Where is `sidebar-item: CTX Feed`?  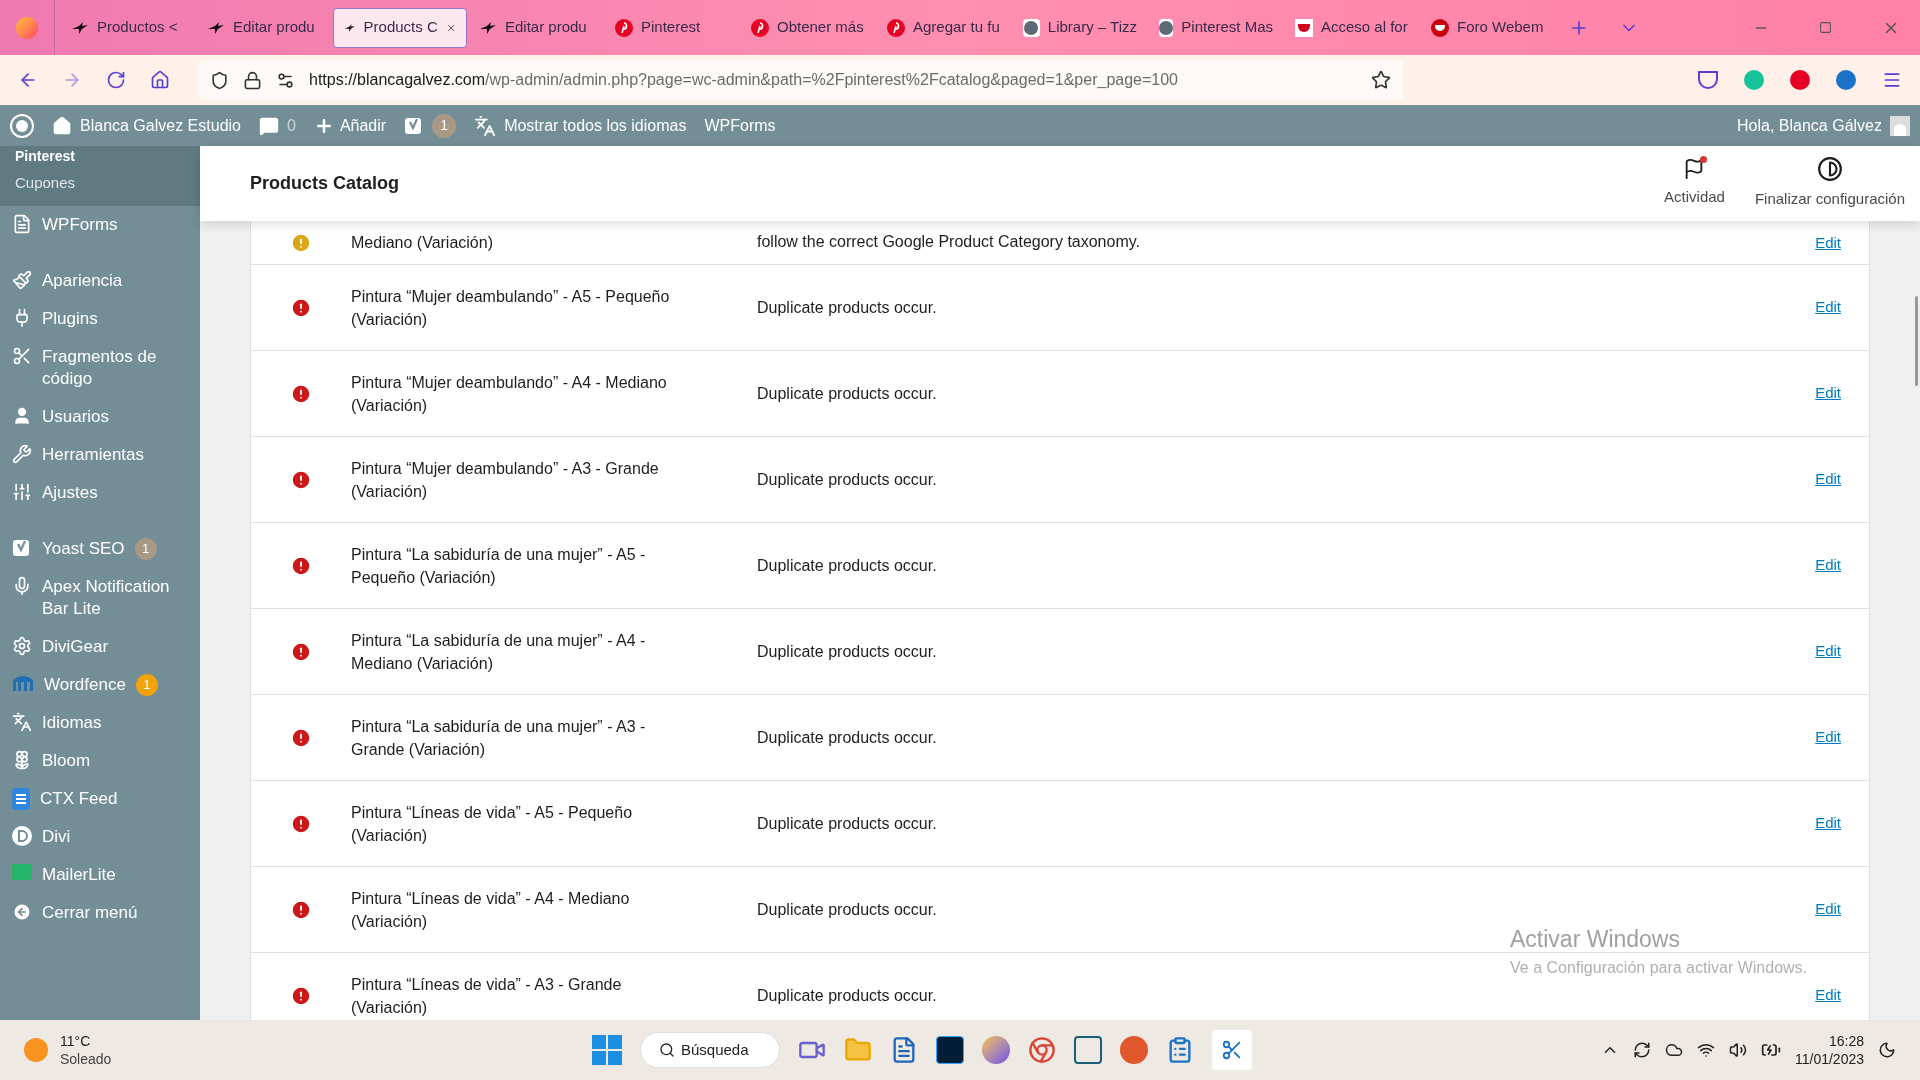 sidebar-item: CTX Feed is located at coordinates (100, 799).